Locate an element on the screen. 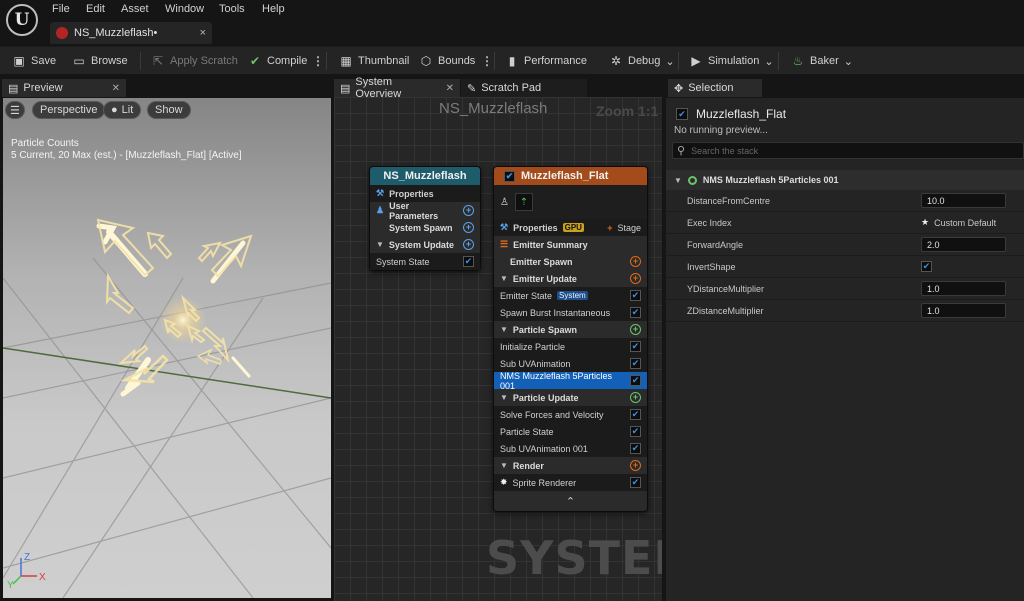 The height and width of the screenshot is (601, 1024). system-spawn-row: System Spawn + is located at coordinates (425, 227).